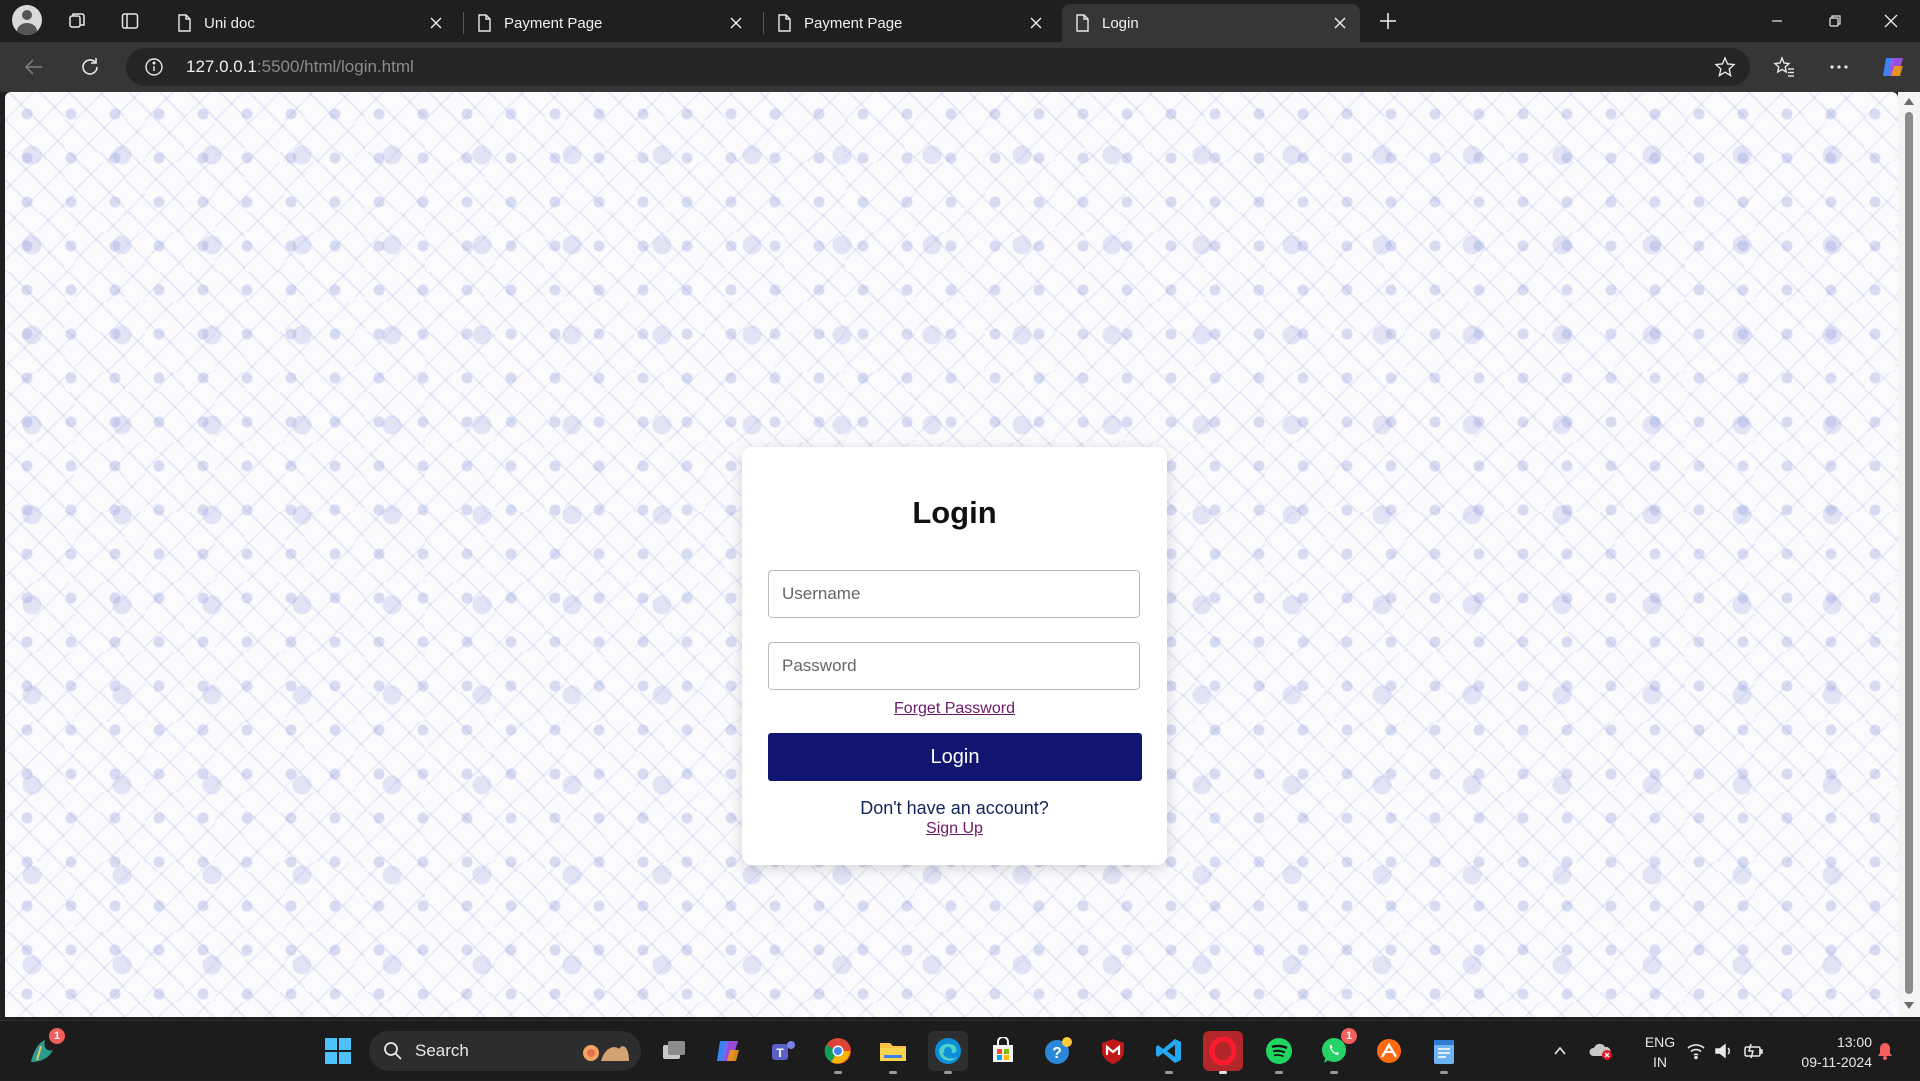  I want to click on sublime-icon, so click(1389, 1051).